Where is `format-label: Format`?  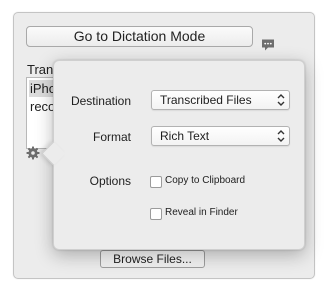 format-label: Format is located at coordinates (111, 137).